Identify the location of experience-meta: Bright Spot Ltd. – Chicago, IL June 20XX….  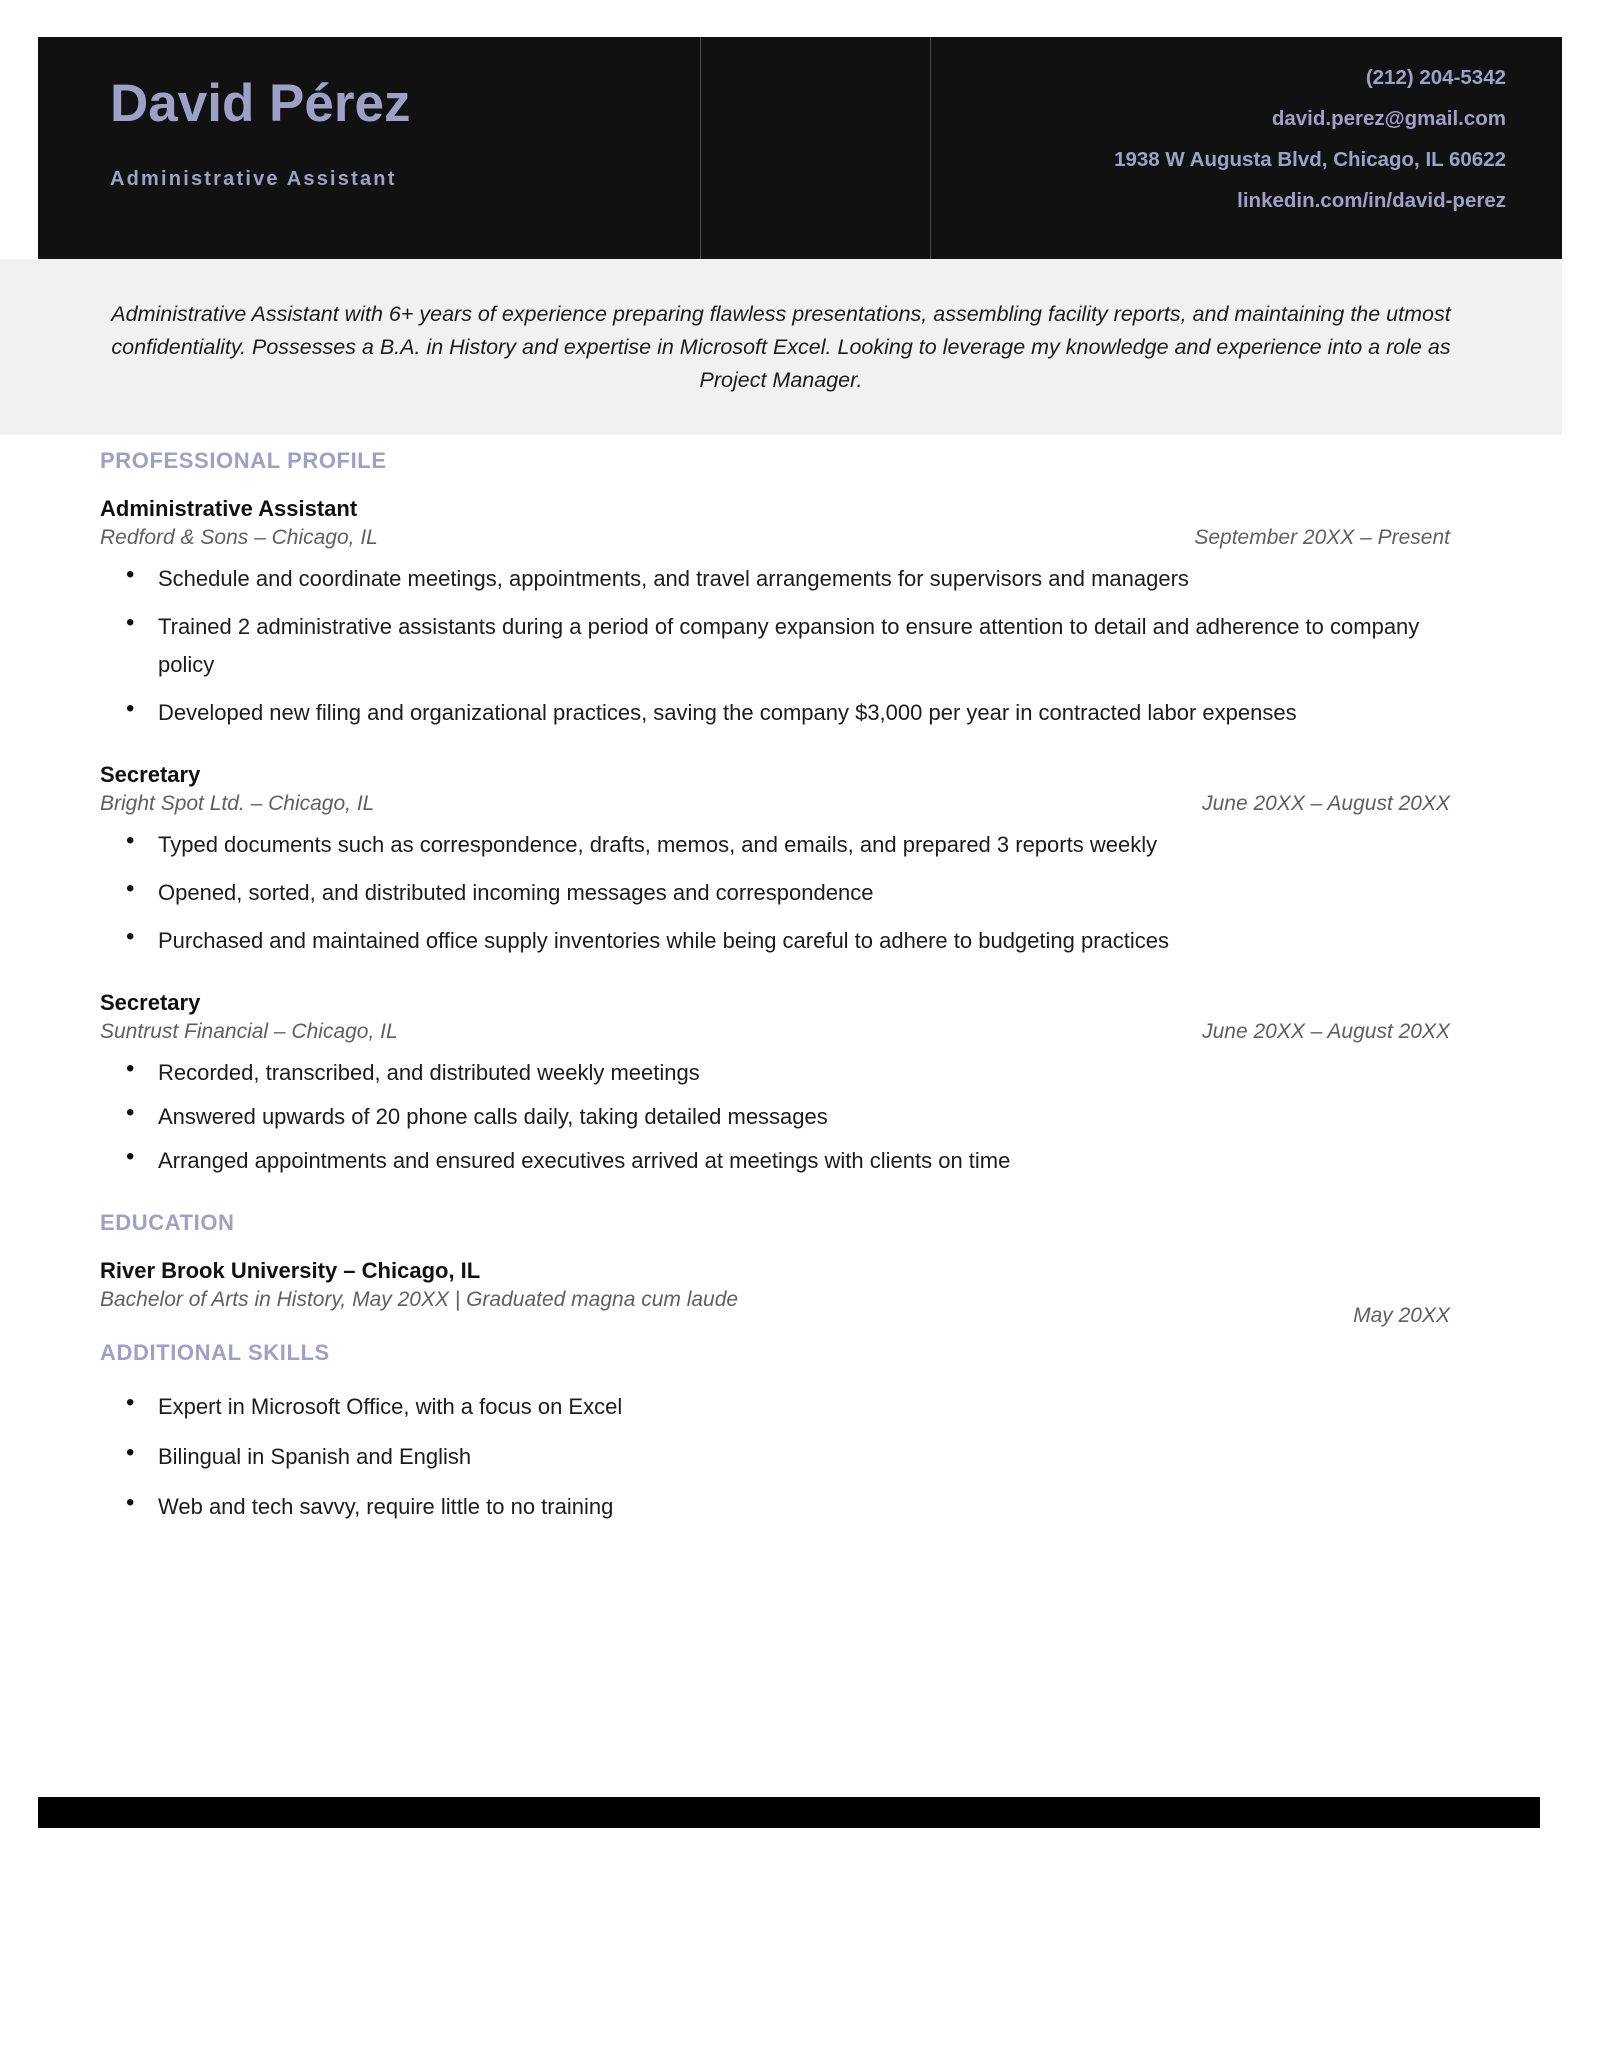
(775, 804).